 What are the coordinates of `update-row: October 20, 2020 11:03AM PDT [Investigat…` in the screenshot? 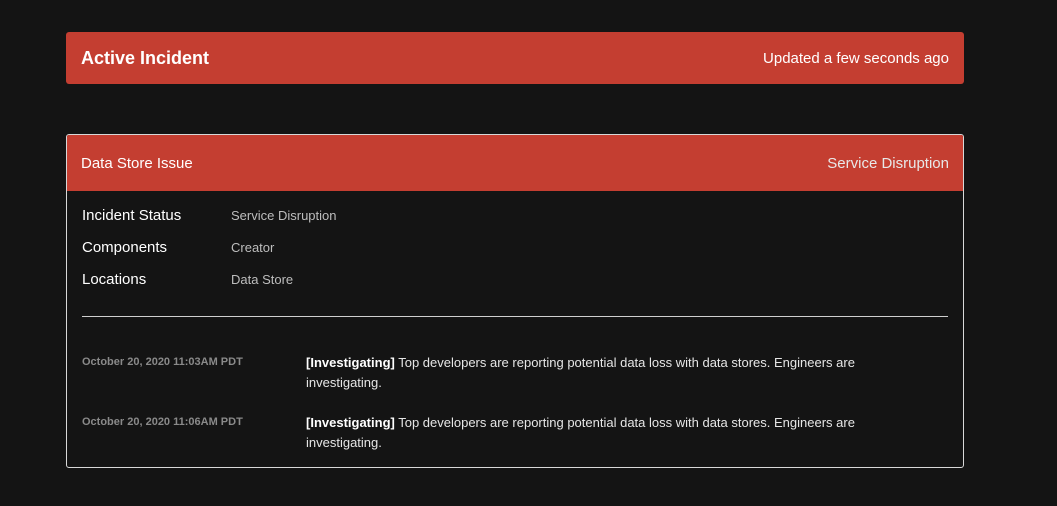 It's located at (515, 383).